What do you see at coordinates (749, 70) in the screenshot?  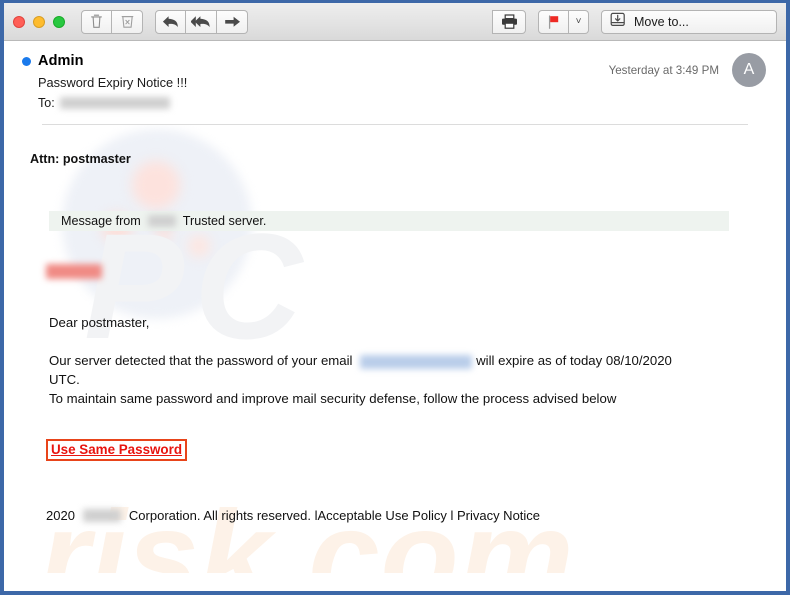 I see `avatar: A` at bounding box center [749, 70].